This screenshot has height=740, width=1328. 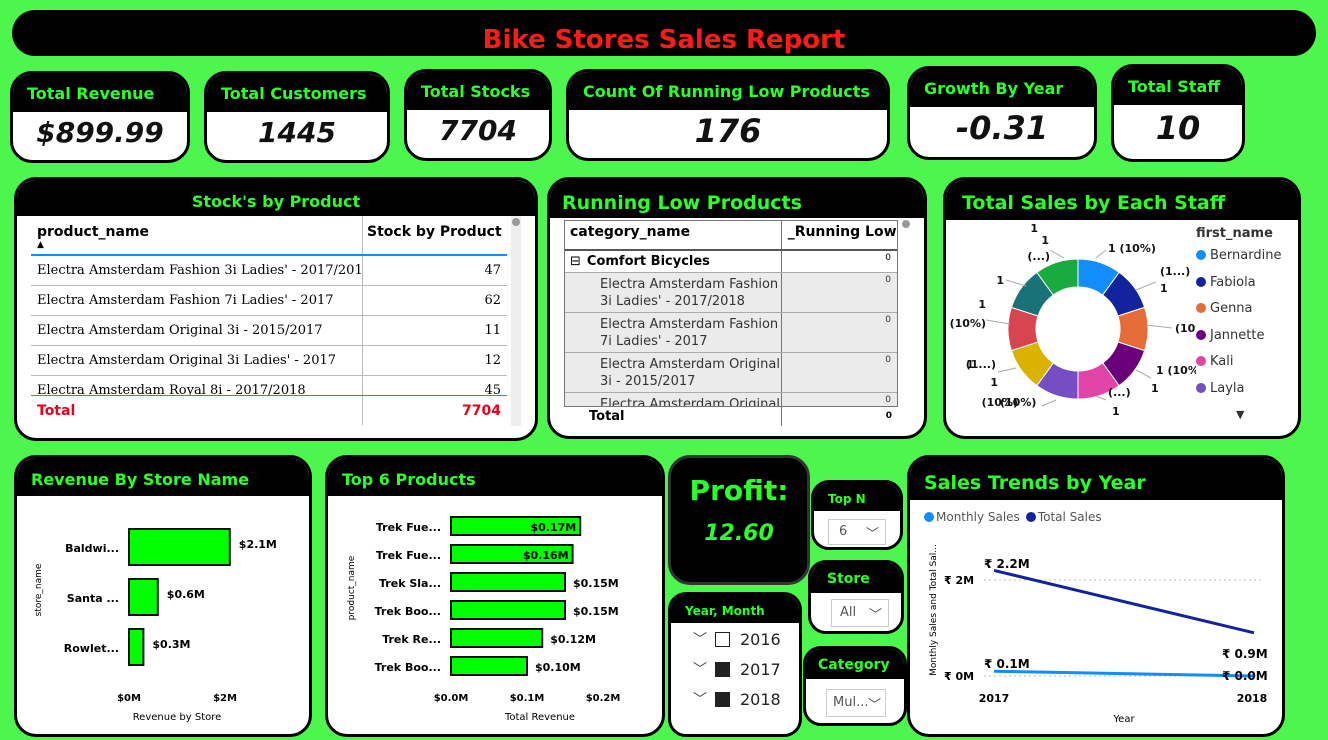 What do you see at coordinates (968, 323) in the screenshot?
I see `slice-label: (10%)` at bounding box center [968, 323].